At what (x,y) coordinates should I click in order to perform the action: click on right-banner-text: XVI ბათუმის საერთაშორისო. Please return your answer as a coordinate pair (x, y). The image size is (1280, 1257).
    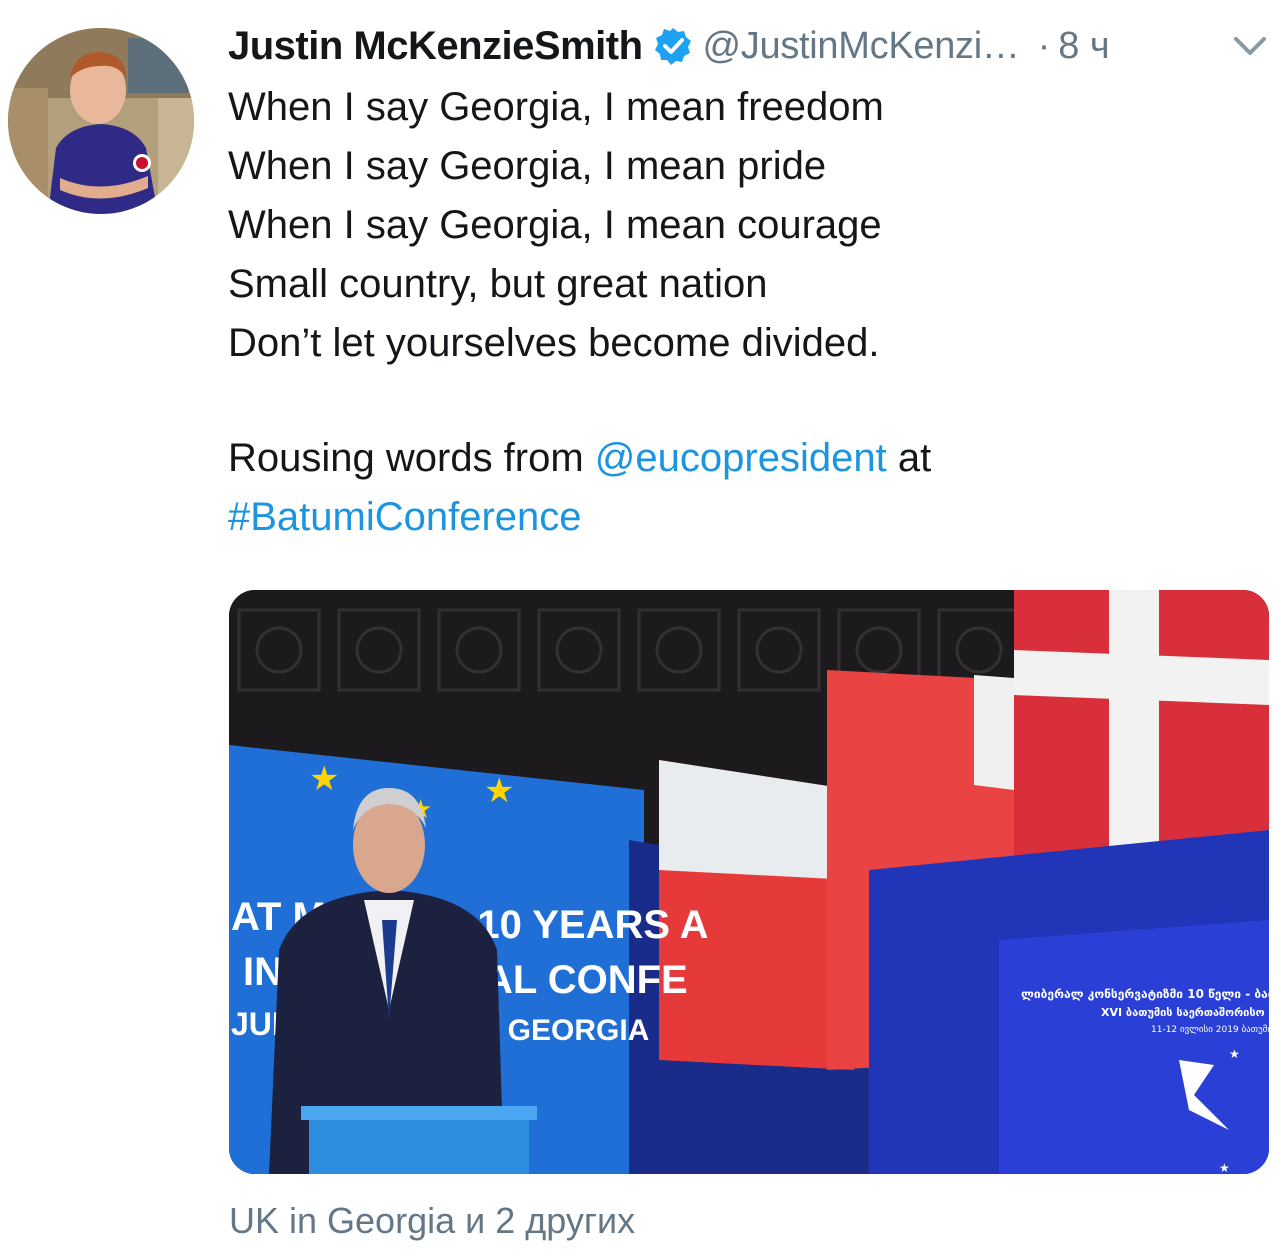
    Looking at the image, I should click on (1183, 1012).